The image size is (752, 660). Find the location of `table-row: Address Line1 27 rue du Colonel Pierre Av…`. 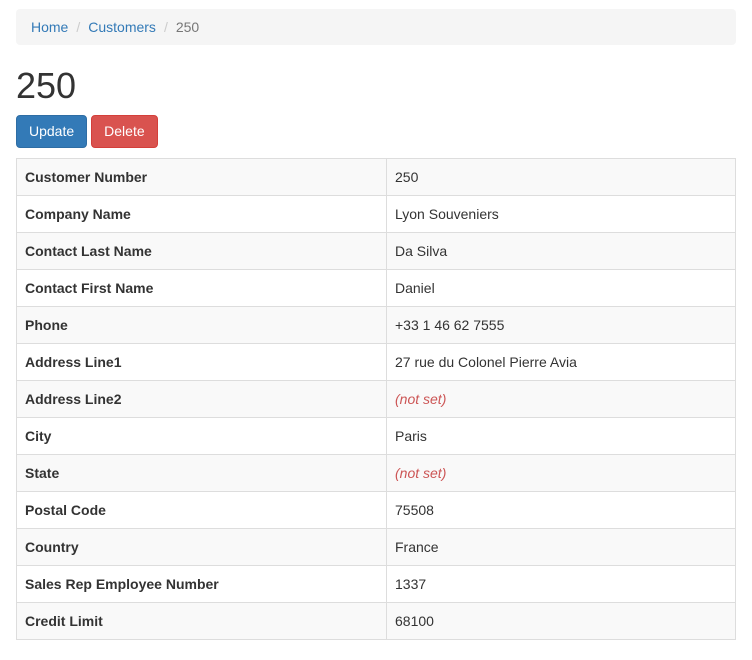

table-row: Address Line1 27 rue du Colonel Pierre Av… is located at coordinates (376, 361).